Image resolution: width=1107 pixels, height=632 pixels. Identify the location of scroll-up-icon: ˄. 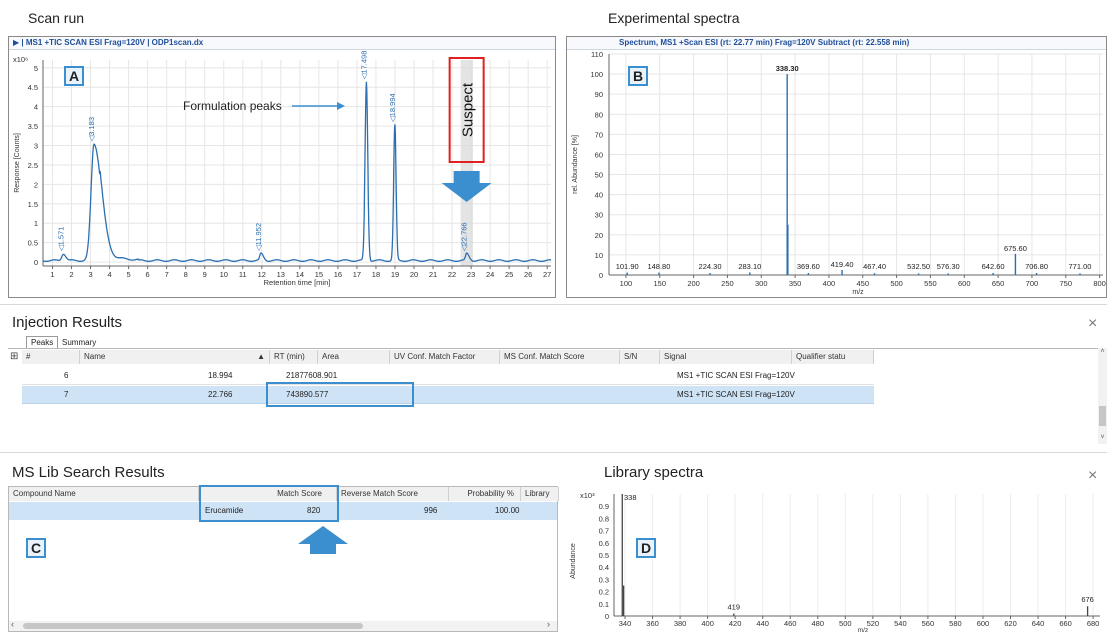
(1102, 351).